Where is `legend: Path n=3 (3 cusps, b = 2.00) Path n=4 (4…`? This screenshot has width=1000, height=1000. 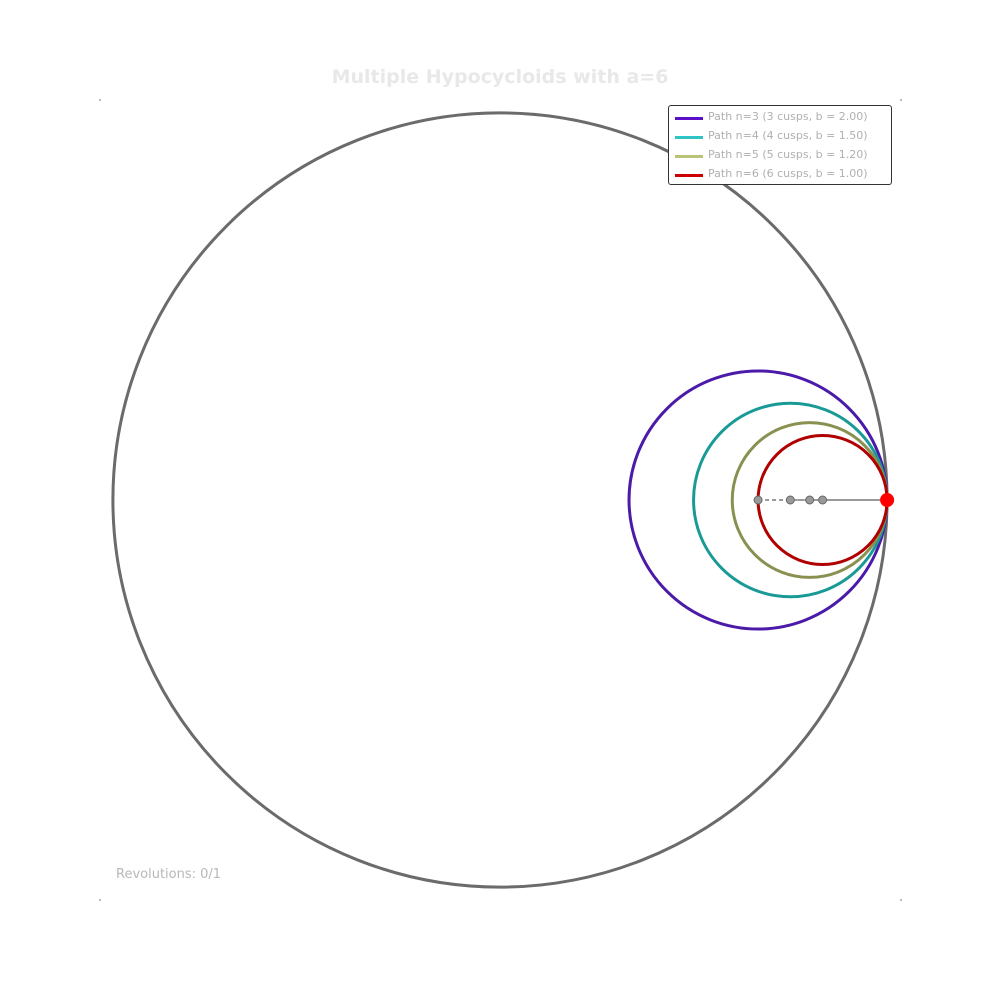
legend: Path n=3 (3 cusps, b = 2.00) Path n=4 (4… is located at coordinates (780, 145).